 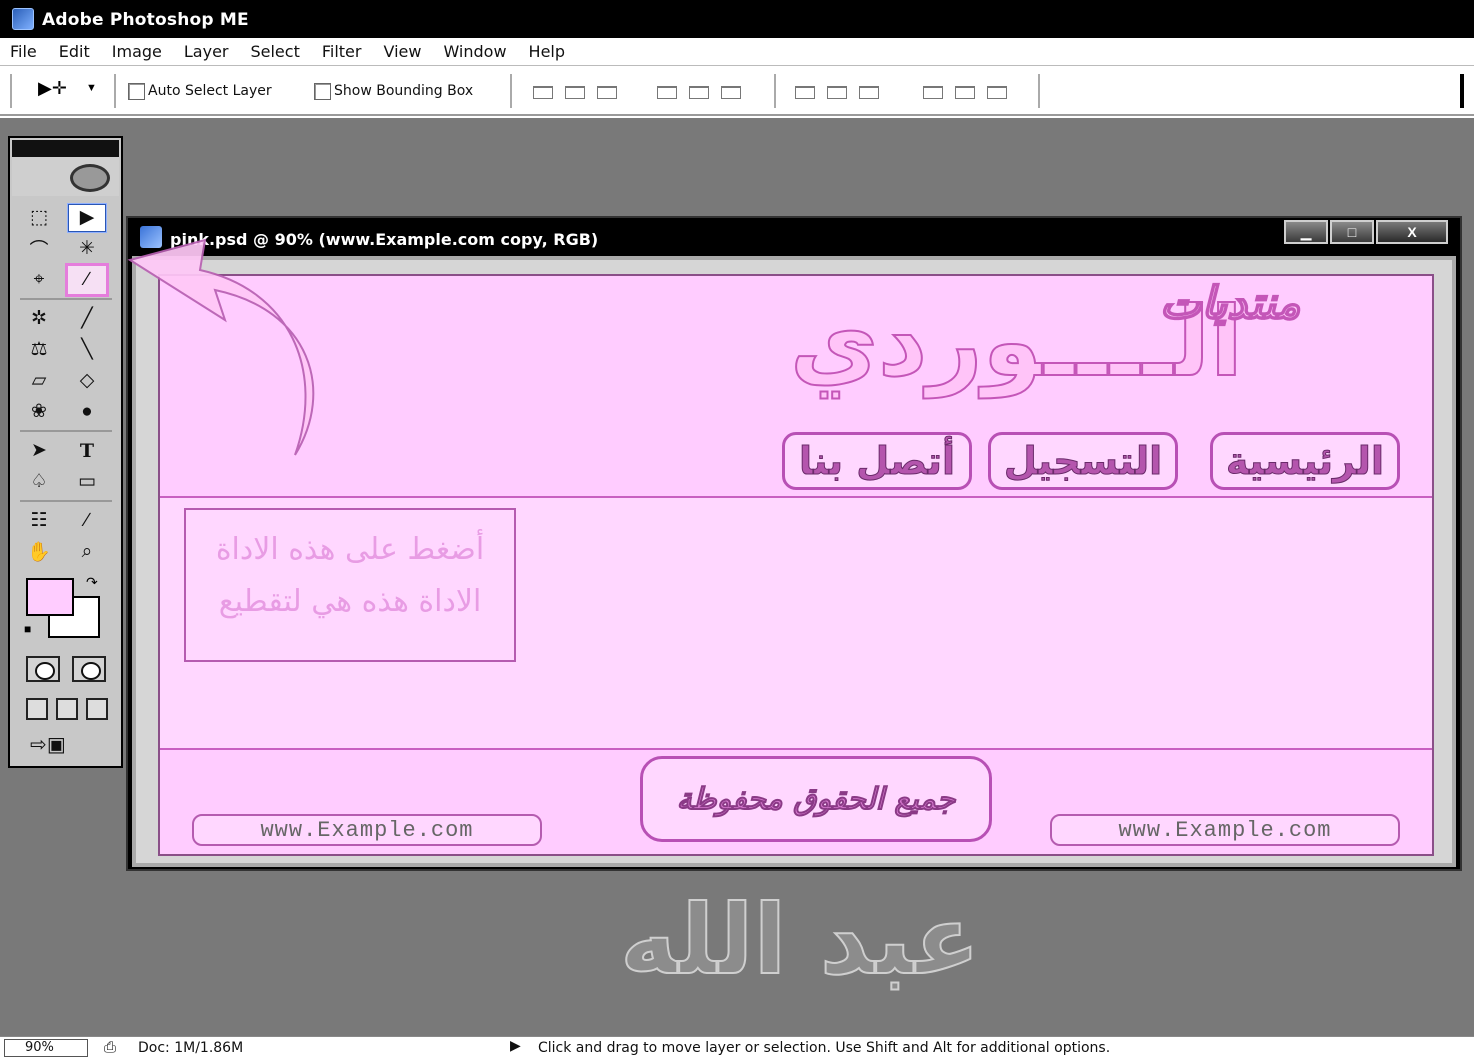 What do you see at coordinates (800, 970) in the screenshot?
I see `author-signature: عبد الله العجيلي` at bounding box center [800, 970].